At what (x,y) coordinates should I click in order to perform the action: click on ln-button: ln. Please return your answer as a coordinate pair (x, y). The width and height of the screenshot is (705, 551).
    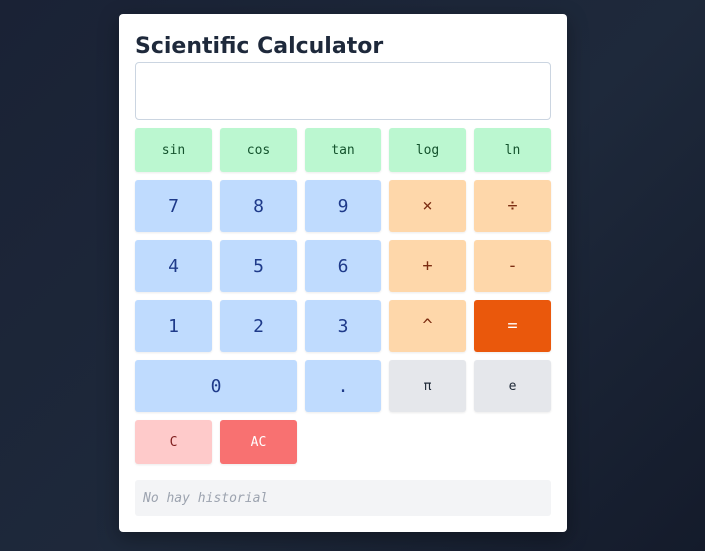
    Looking at the image, I should click on (512, 150).